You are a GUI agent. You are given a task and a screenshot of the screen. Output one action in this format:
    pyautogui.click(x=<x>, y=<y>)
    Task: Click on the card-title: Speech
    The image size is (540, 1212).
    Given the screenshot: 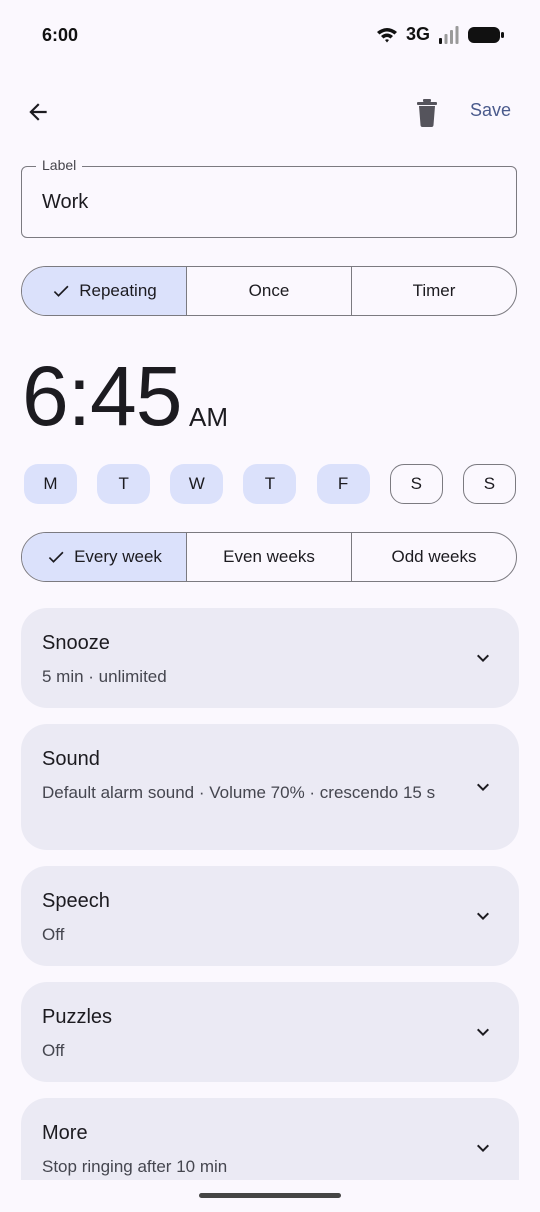 What is the action you would take?
    pyautogui.click(x=76, y=901)
    